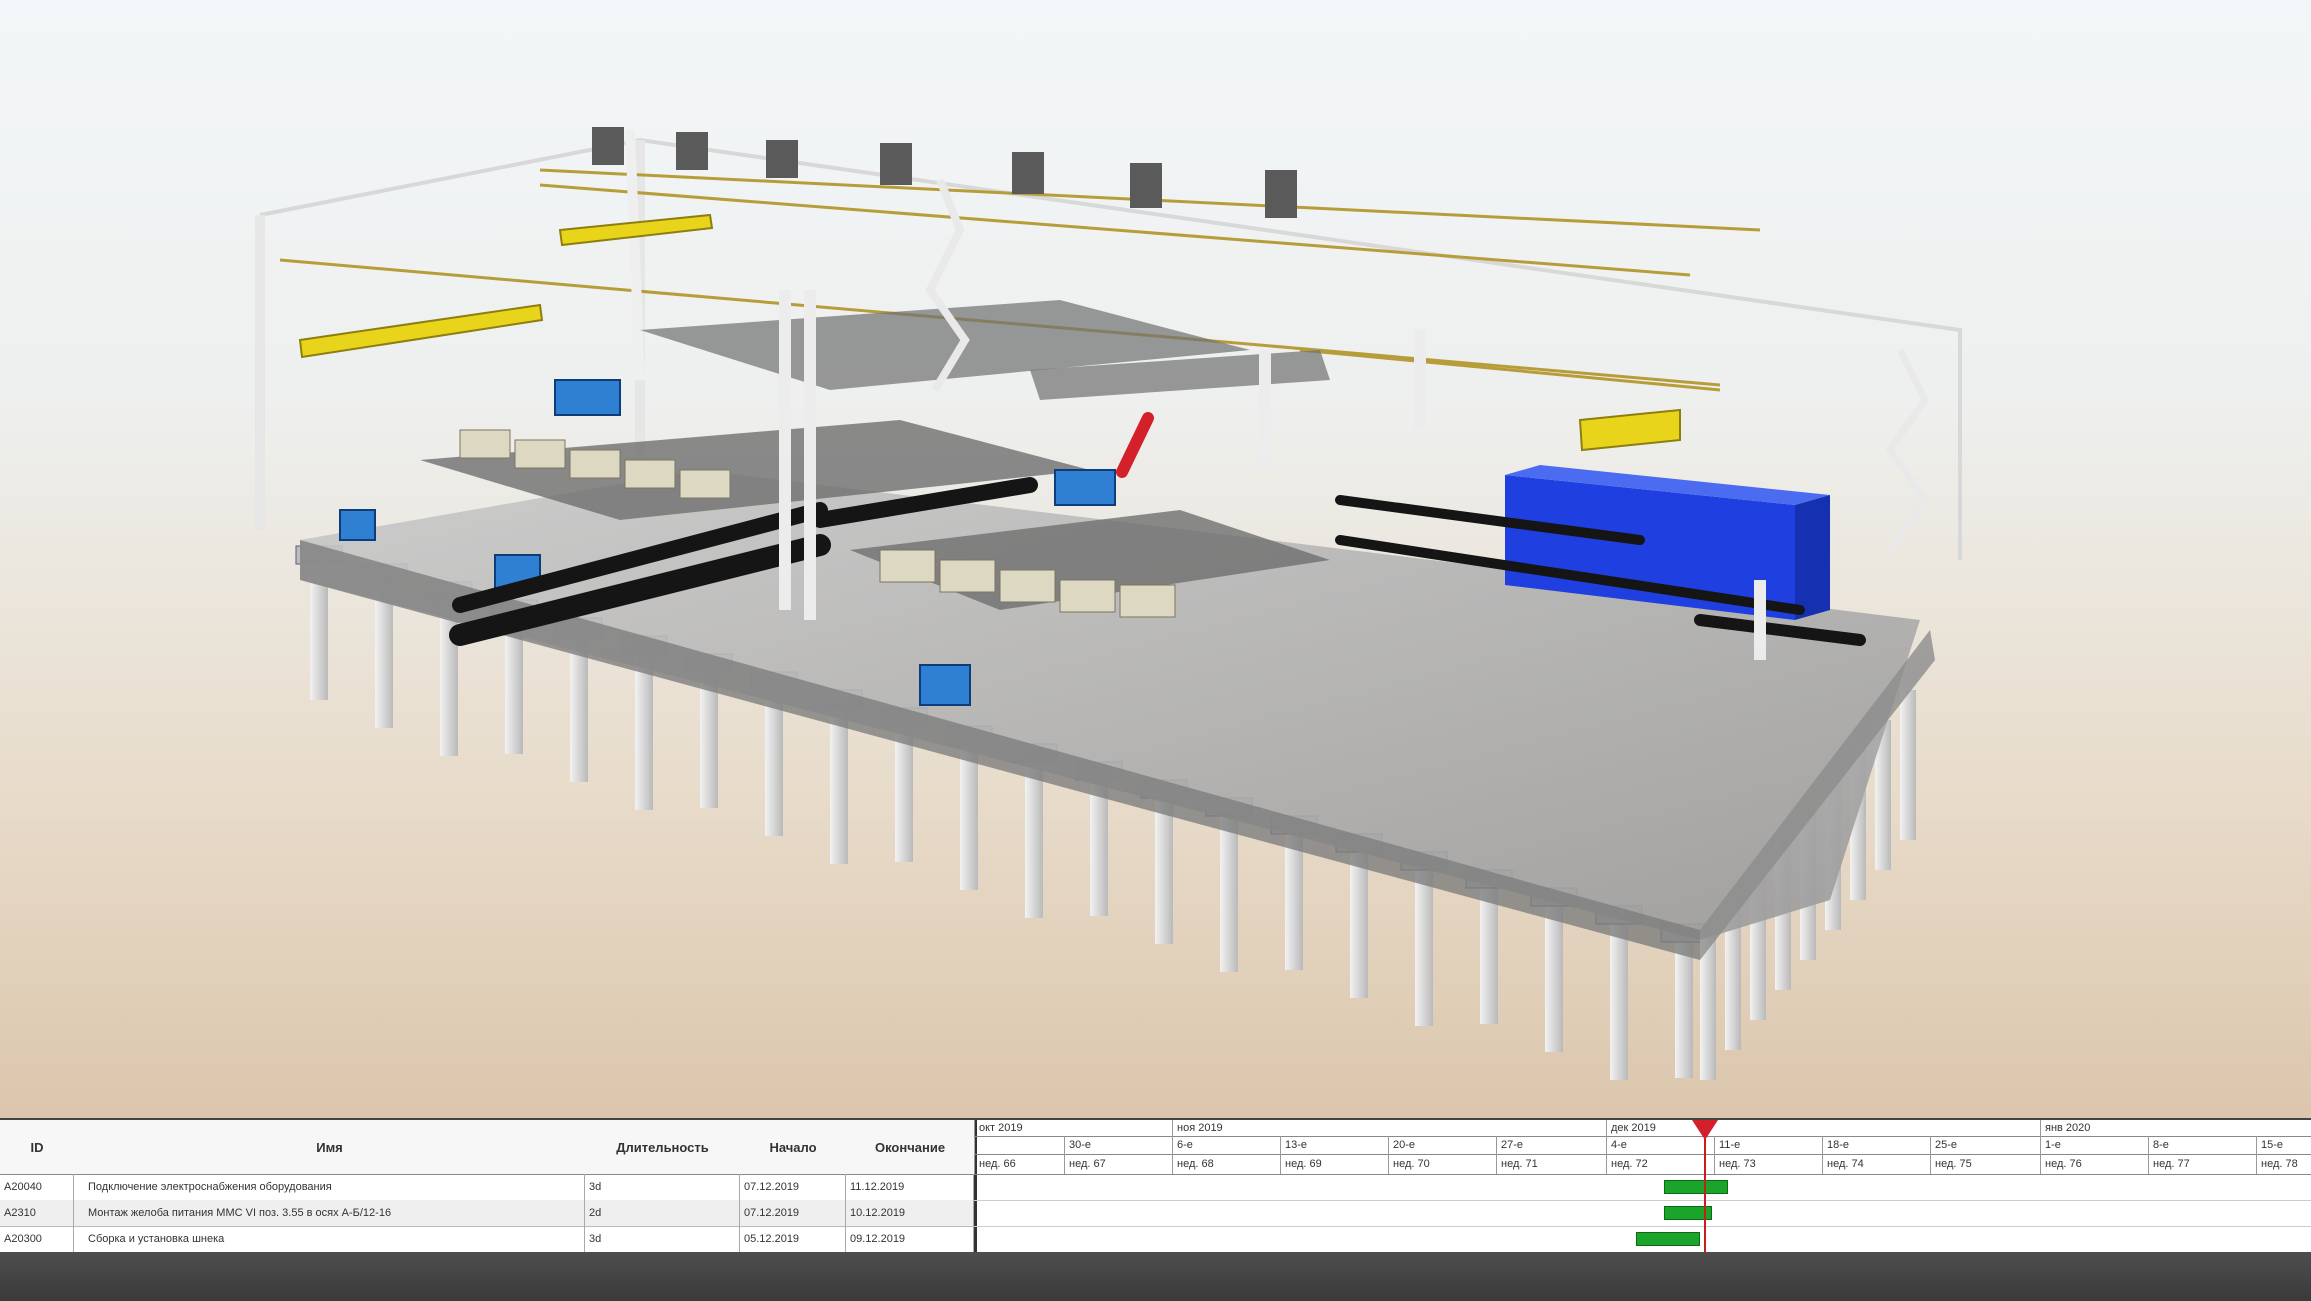 The height and width of the screenshot is (1301, 2311). I want to click on gantt-week-number: нед. 74, so click(1876, 1164).